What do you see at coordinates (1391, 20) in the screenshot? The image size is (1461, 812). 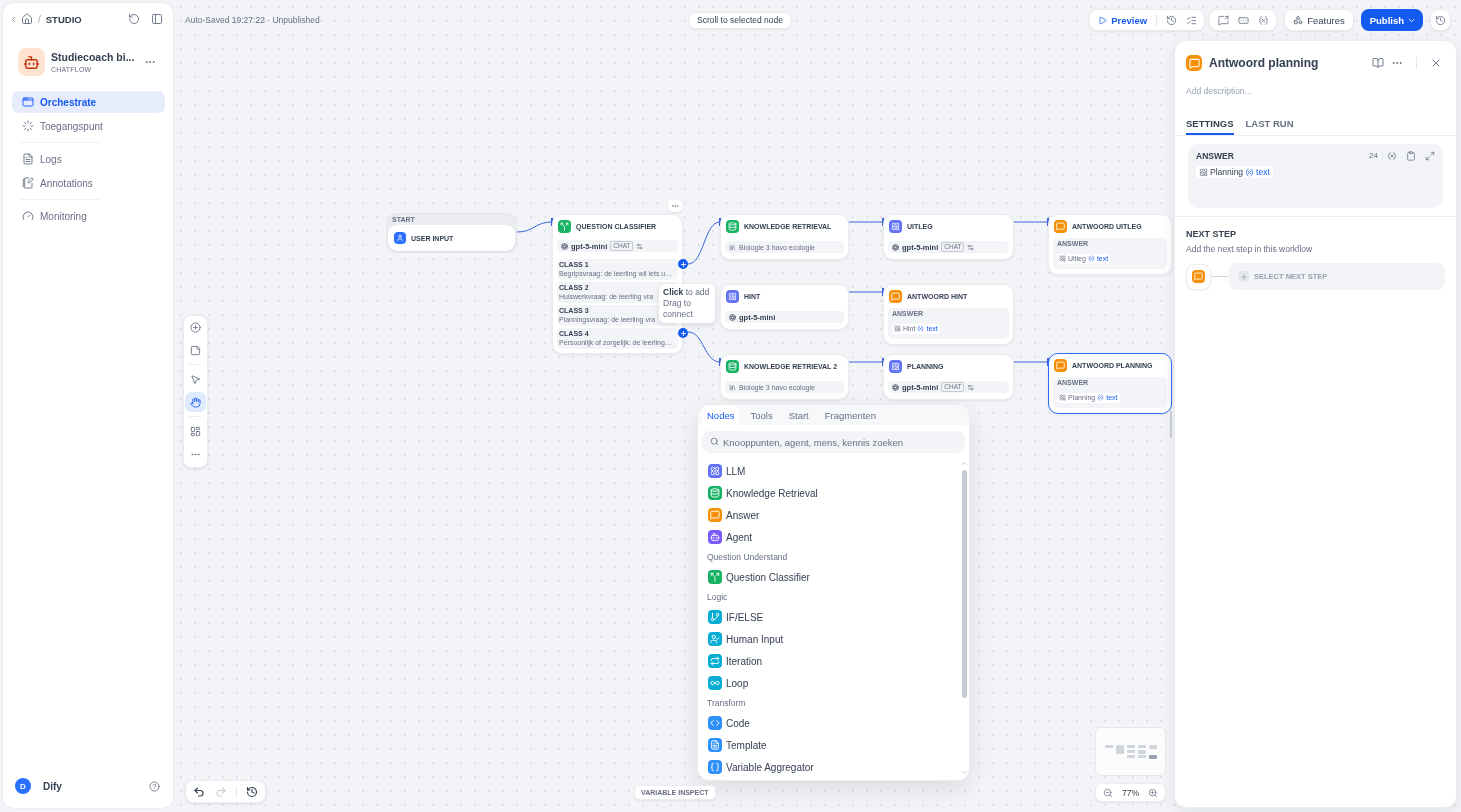 I see `publish-button: Publish` at bounding box center [1391, 20].